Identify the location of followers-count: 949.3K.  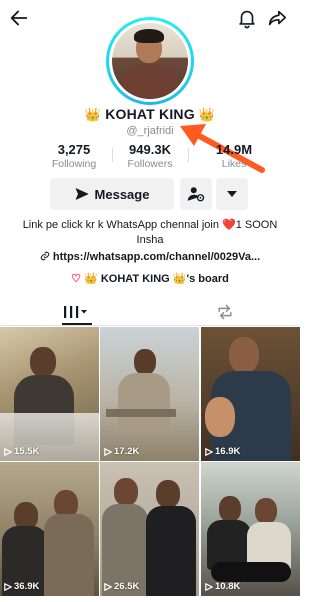
(150, 149).